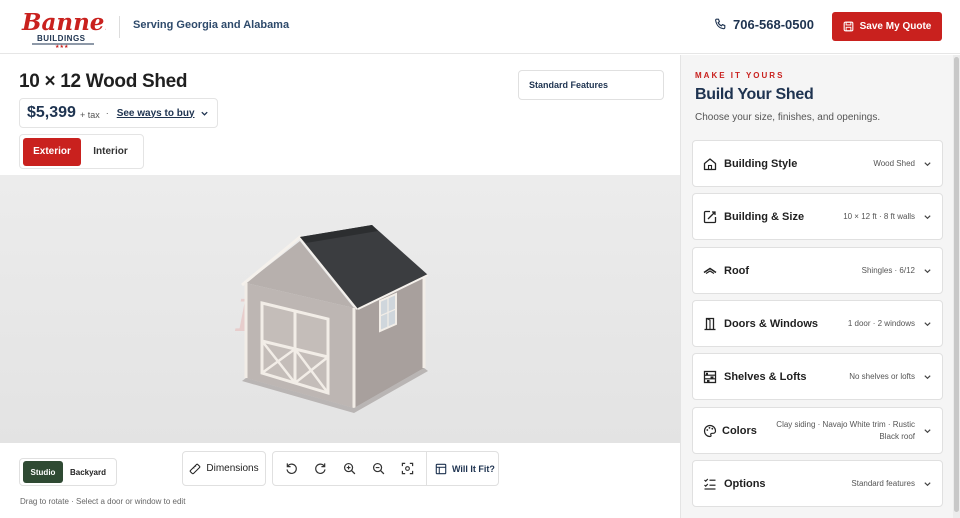  I want to click on option-label: Options, so click(745, 483).